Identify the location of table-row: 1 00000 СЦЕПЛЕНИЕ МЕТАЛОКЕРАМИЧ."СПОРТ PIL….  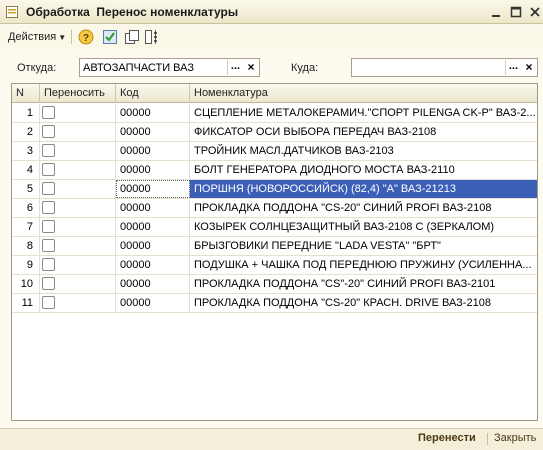
(274, 113).